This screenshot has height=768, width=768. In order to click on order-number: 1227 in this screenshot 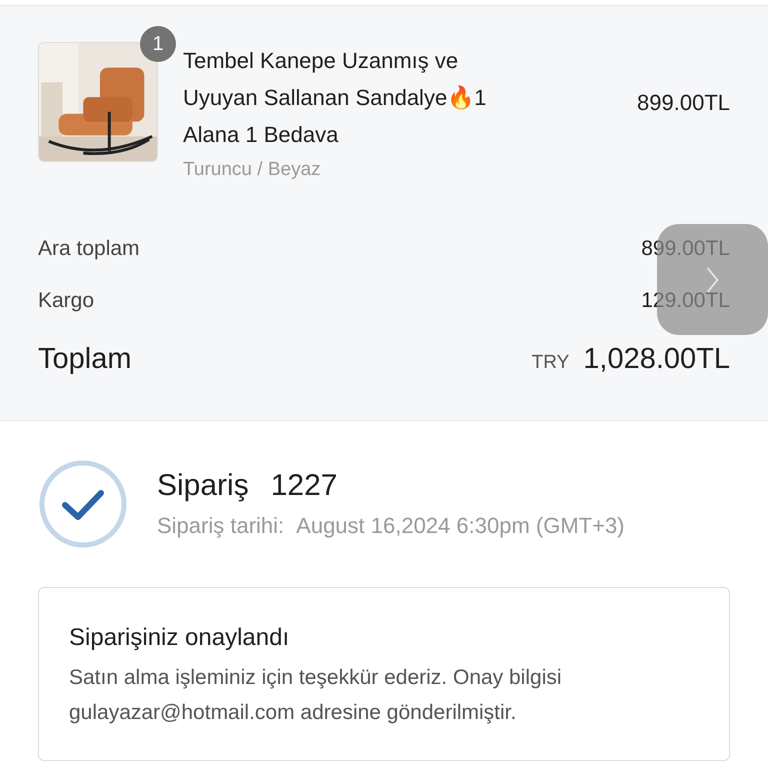, I will do `click(304, 485)`.